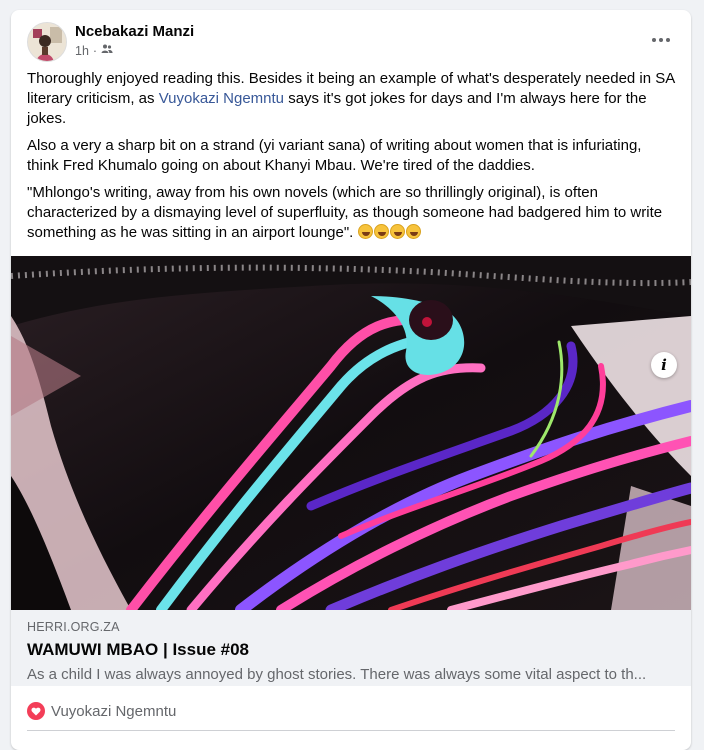 The width and height of the screenshot is (704, 750). I want to click on link-title: WAMUWI MBAO | Issue #08, so click(351, 650).